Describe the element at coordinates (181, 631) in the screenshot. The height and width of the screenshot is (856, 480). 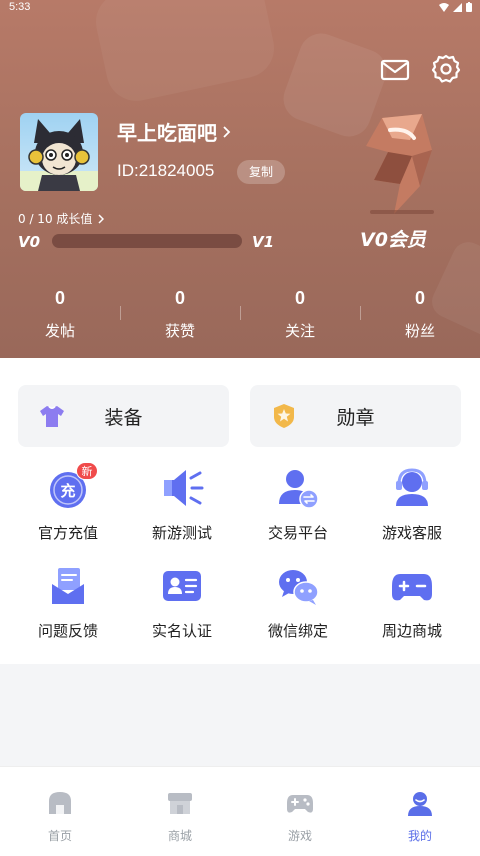
I see `grid-label: 实名认证` at that location.